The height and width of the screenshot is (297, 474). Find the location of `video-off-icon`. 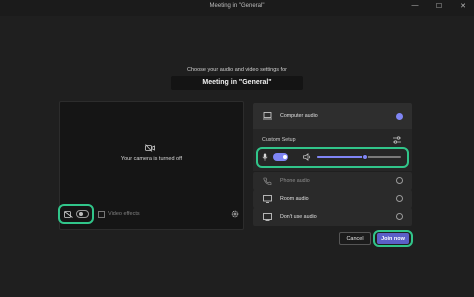

video-off-icon is located at coordinates (68, 214).